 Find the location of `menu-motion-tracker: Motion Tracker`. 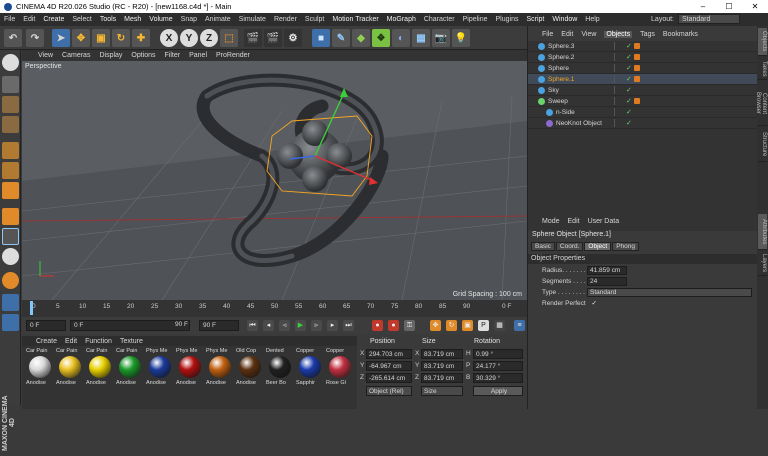

menu-motion-tracker: Motion Tracker is located at coordinates (355, 19).